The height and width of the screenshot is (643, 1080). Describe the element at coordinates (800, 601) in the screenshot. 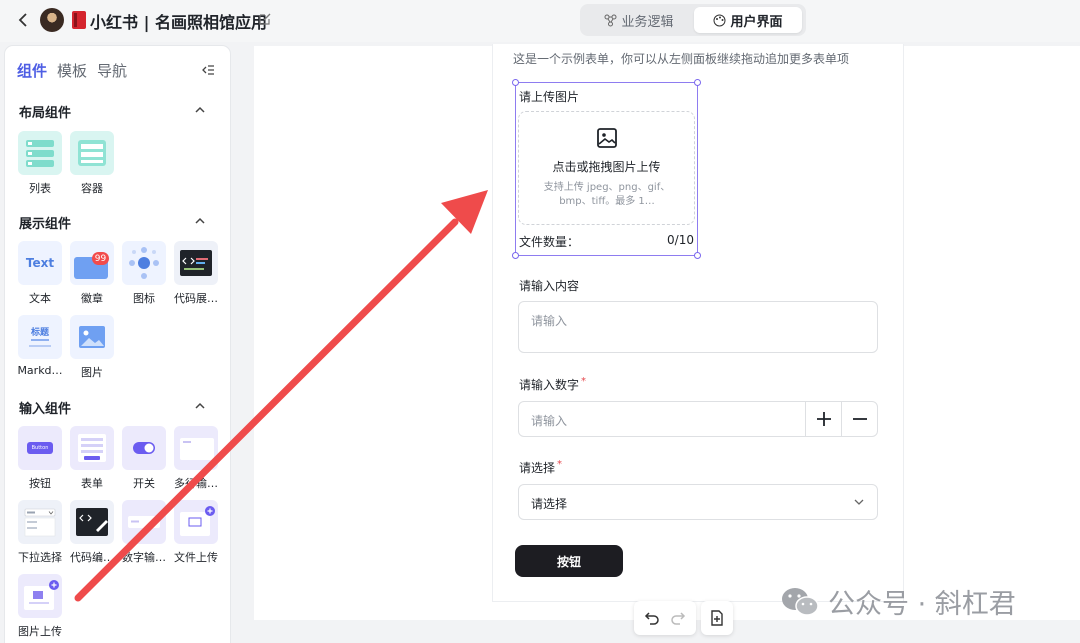

I see `wechat-icon` at that location.